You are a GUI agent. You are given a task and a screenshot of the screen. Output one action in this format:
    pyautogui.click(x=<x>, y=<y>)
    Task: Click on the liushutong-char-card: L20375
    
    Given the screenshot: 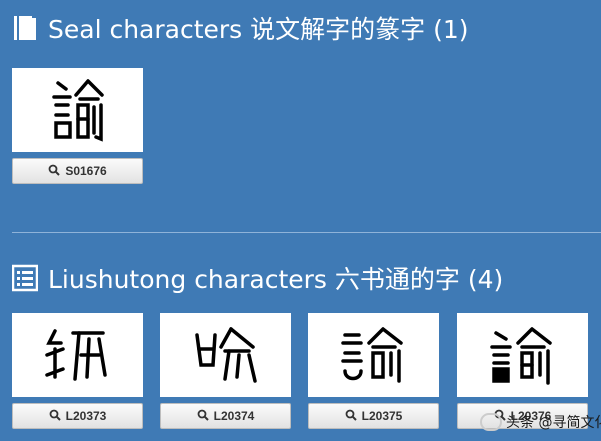 What is the action you would take?
    pyautogui.click(x=373, y=371)
    